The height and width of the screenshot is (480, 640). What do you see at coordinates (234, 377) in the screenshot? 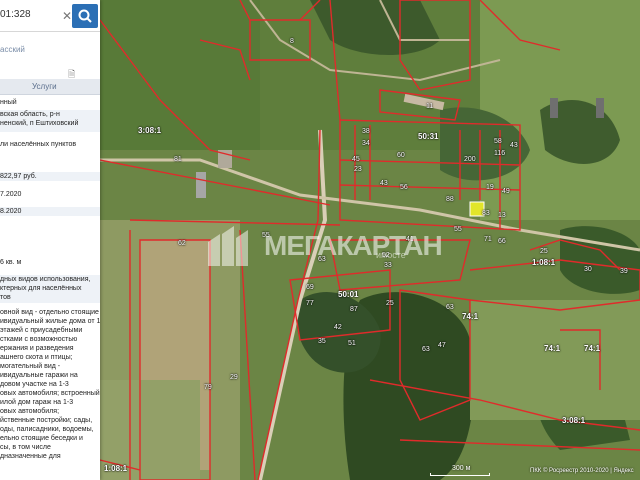
I see `parcel-label: 29` at bounding box center [234, 377].